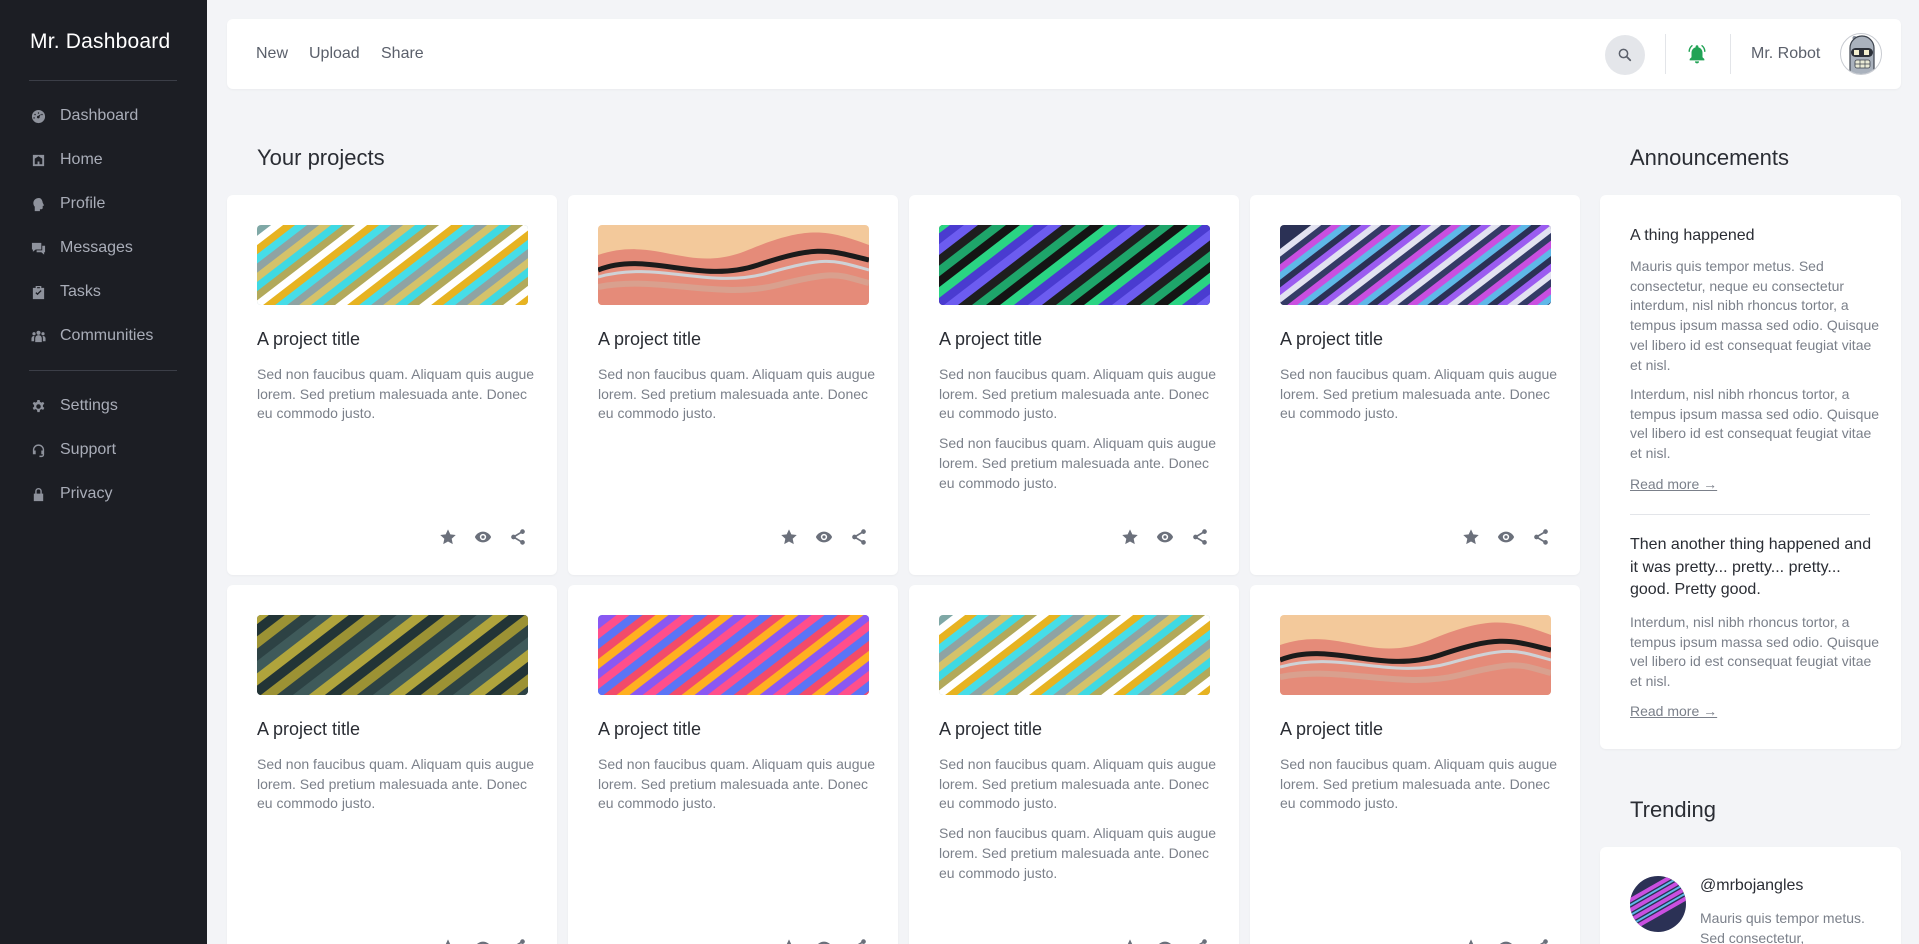 This screenshot has width=1919, height=944. Describe the element at coordinates (38, 336) in the screenshot. I see `communities-icon` at that location.